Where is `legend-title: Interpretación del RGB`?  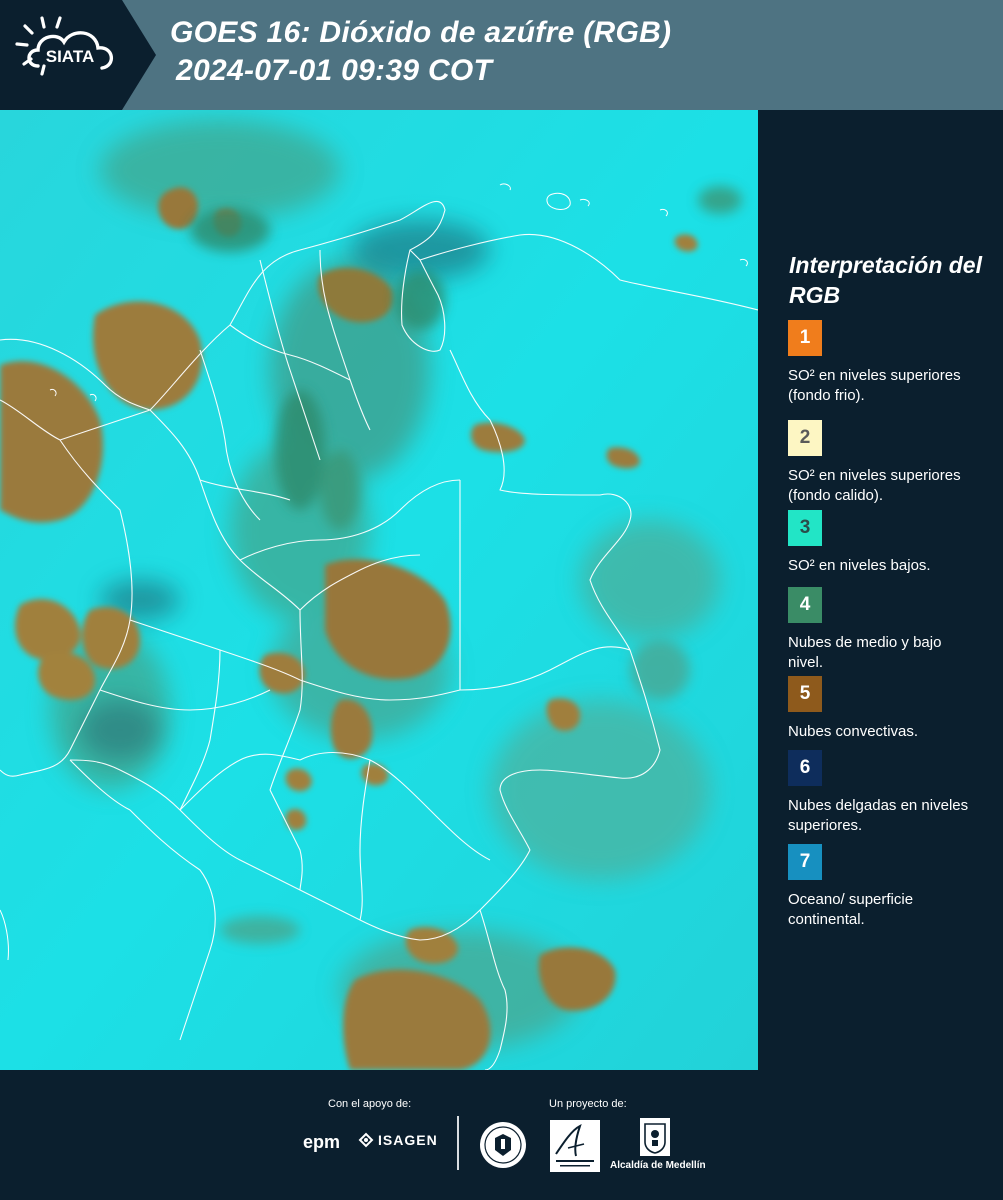
legend-title: Interpretación del RGB is located at coordinates (885, 280).